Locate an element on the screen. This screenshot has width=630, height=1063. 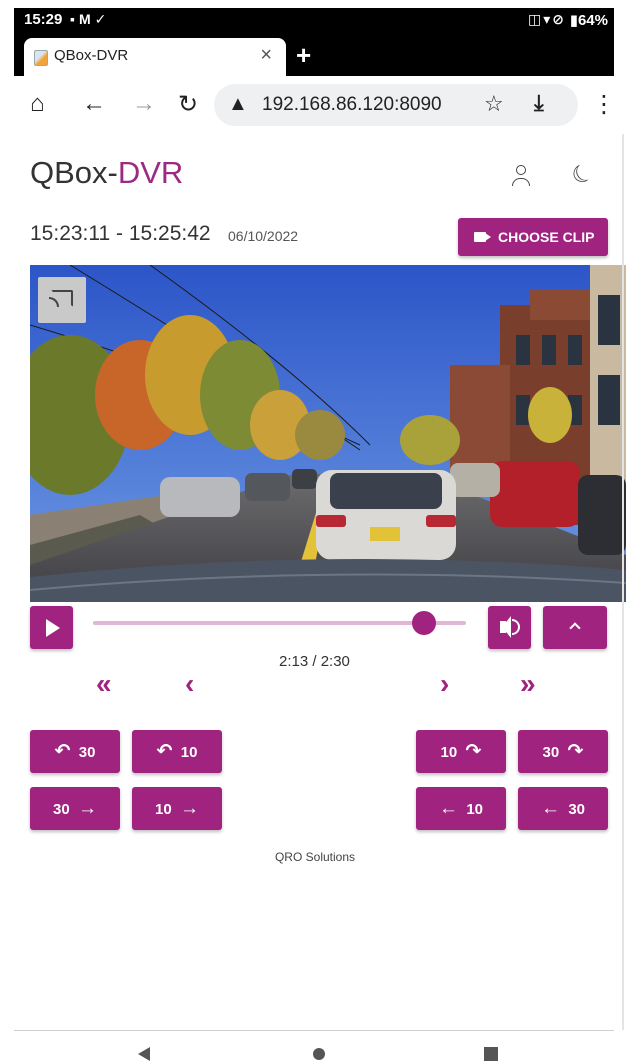
forward-icon: → is located at coordinates (144, 104).